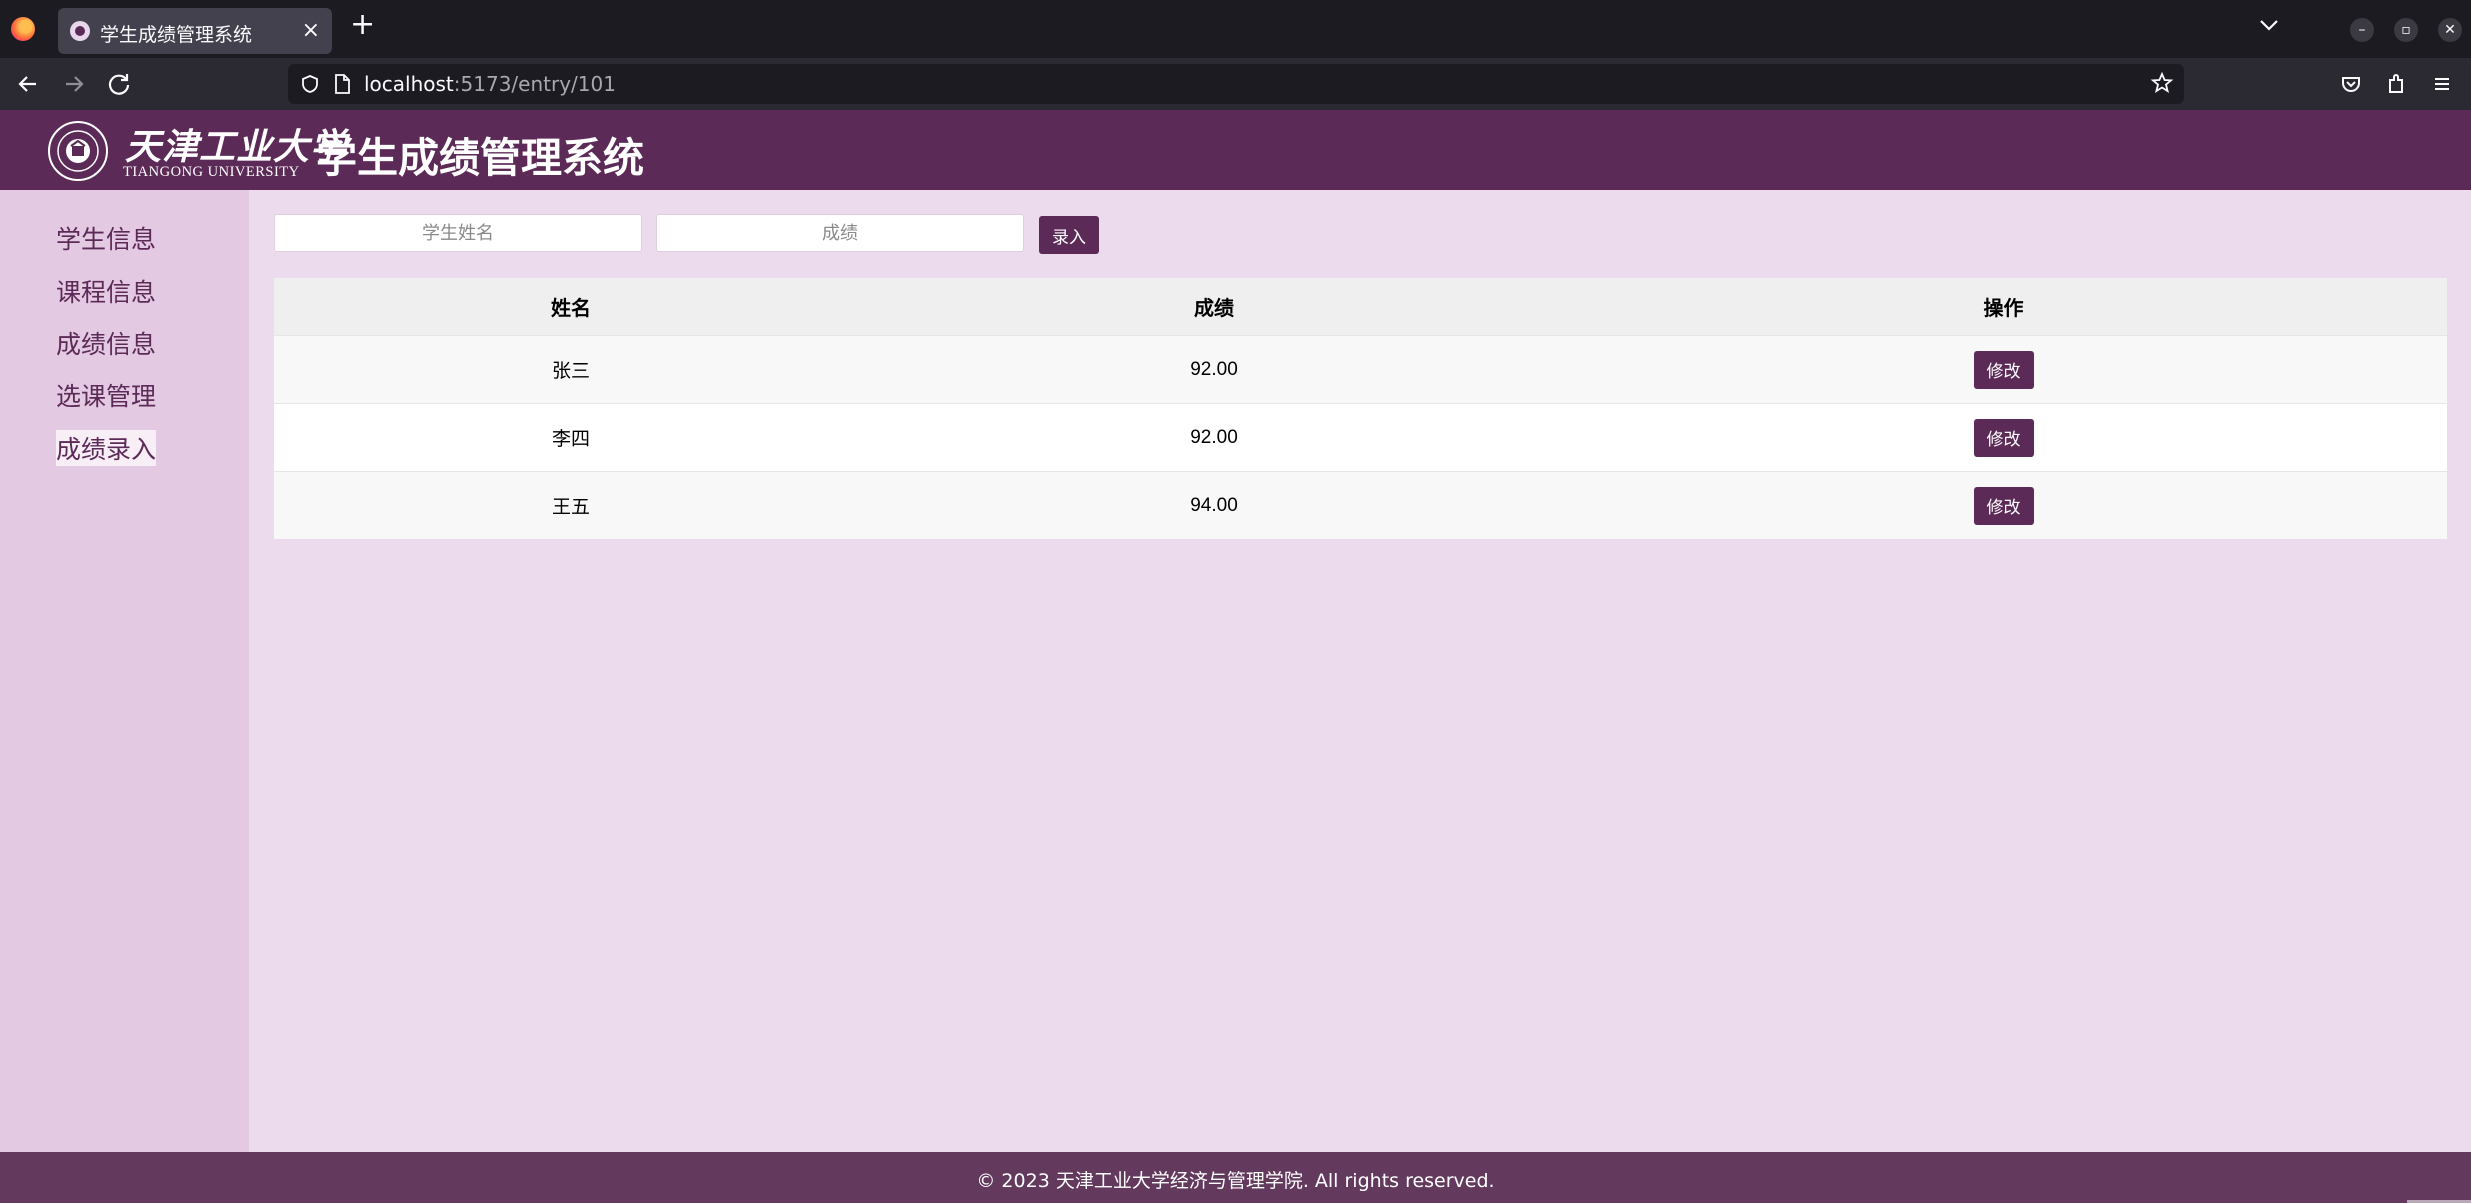 The width and height of the screenshot is (2471, 1203). What do you see at coordinates (2396, 84) in the screenshot?
I see `extensions-icon` at bounding box center [2396, 84].